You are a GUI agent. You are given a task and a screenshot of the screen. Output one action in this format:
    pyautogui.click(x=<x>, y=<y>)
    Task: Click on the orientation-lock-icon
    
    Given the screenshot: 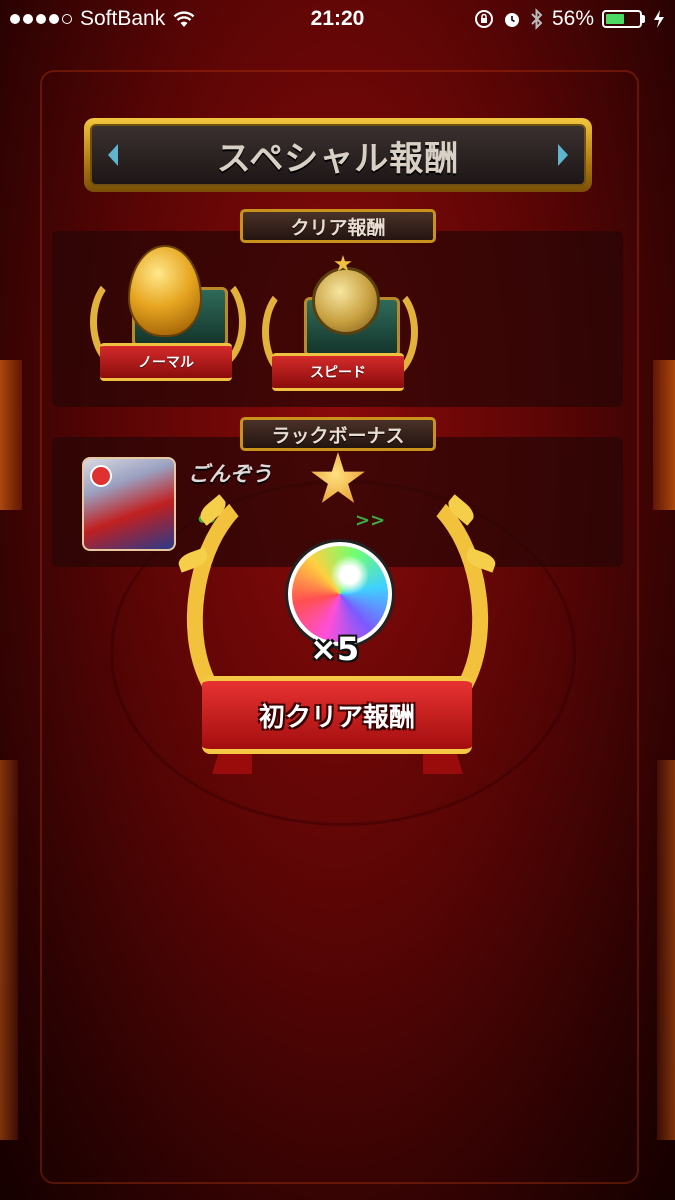 What is the action you would take?
    pyautogui.click(x=483, y=19)
    